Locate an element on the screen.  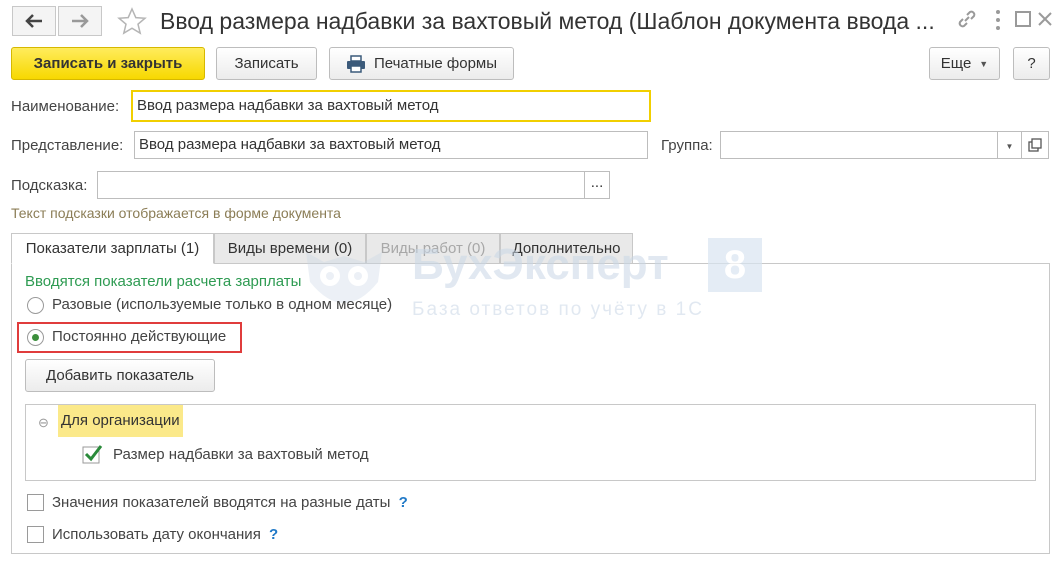
print-forms-label: Печатные формы is located at coordinates (435, 63).